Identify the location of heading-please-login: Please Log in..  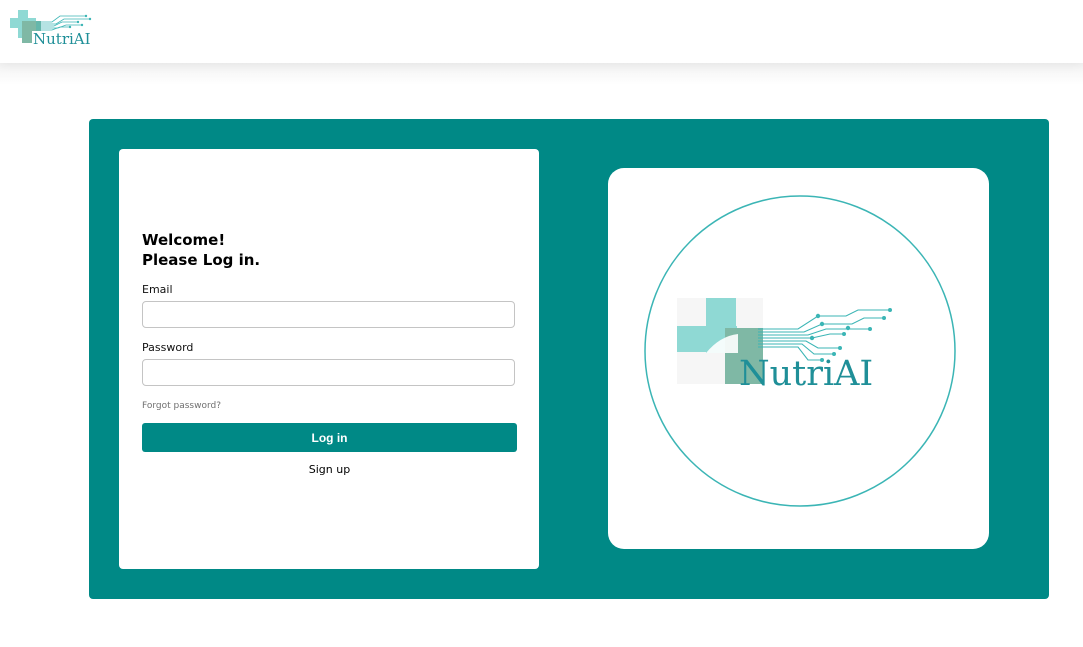
(201, 260).